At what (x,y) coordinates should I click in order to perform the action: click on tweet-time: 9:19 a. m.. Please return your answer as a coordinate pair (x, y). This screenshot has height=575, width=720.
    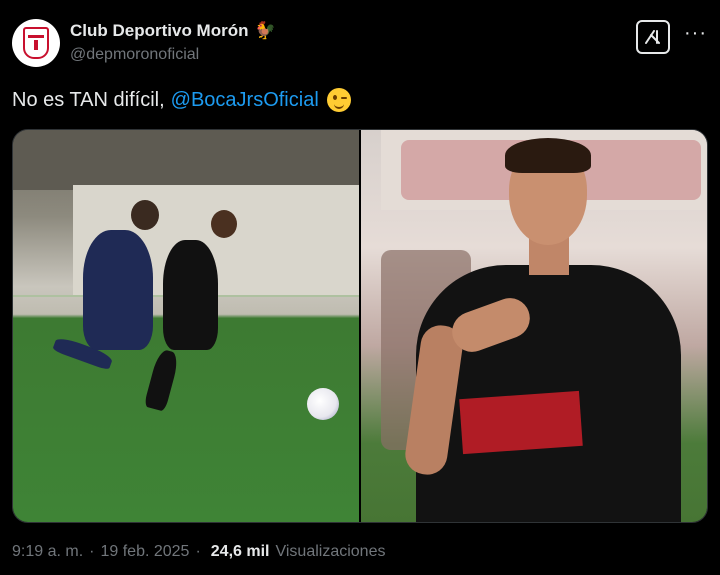
    Looking at the image, I should click on (47, 552).